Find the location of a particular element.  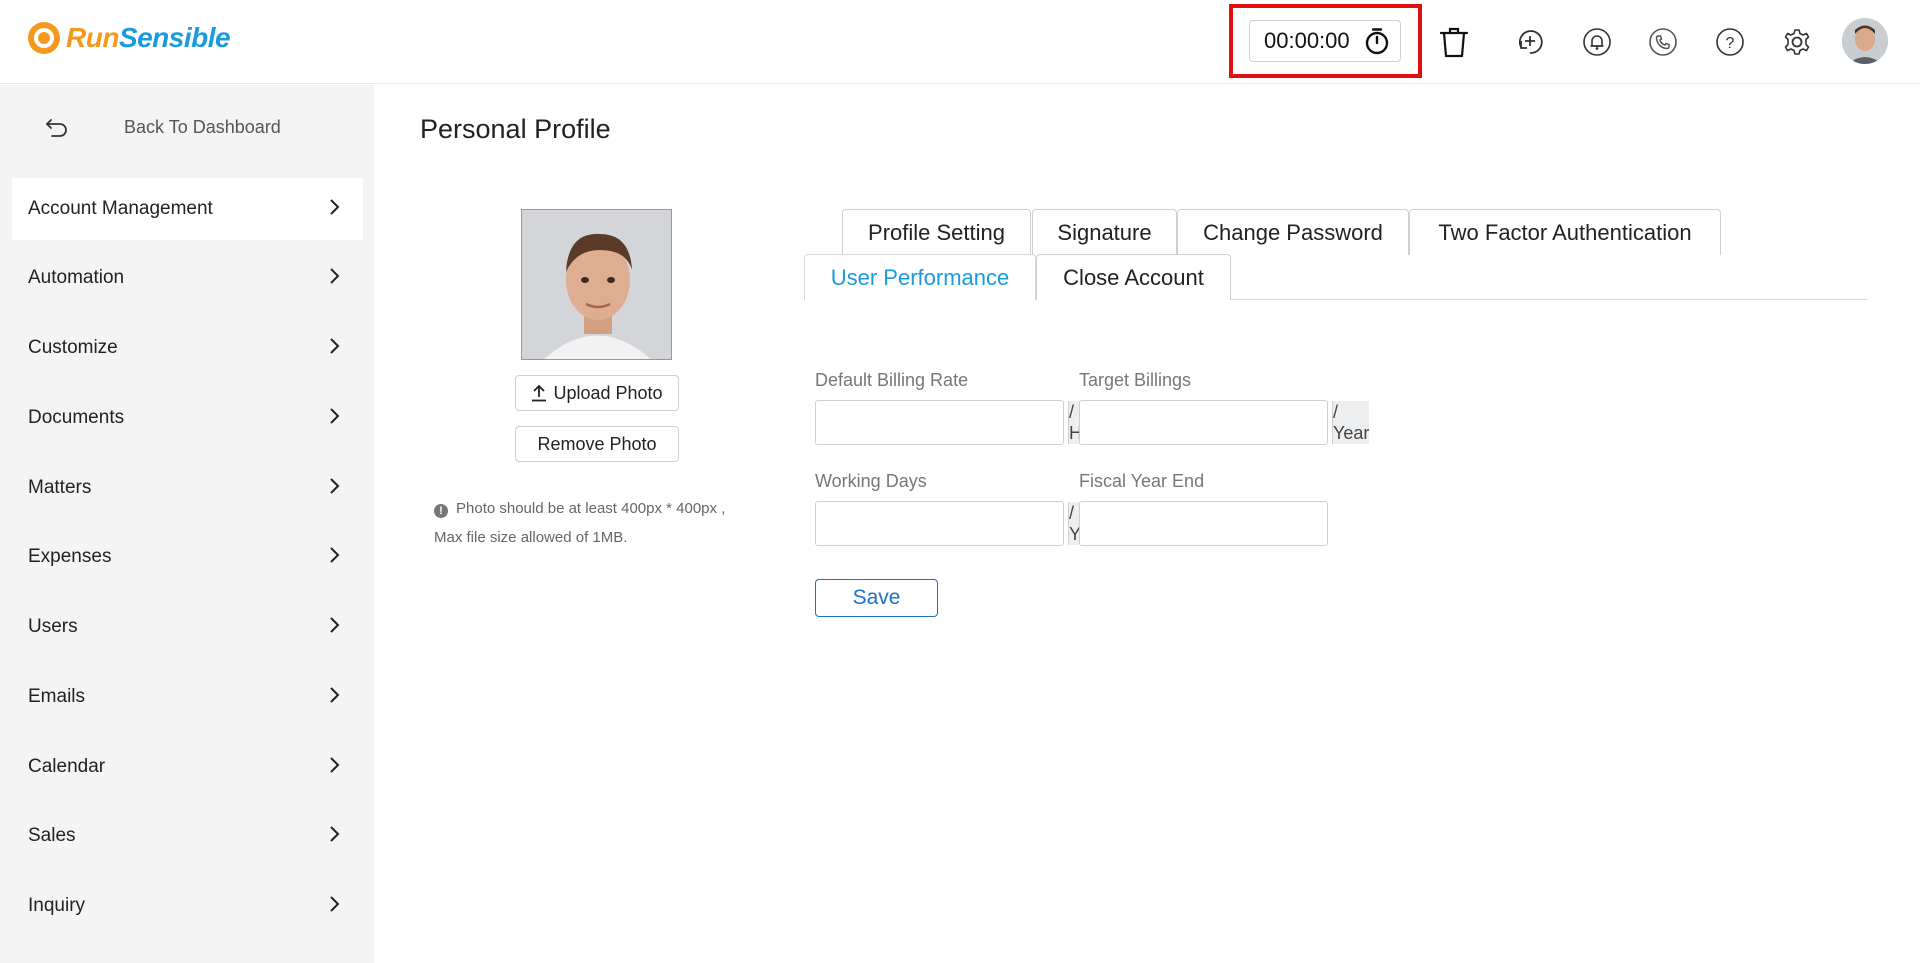

undo-arrow-icon is located at coordinates (56, 128).